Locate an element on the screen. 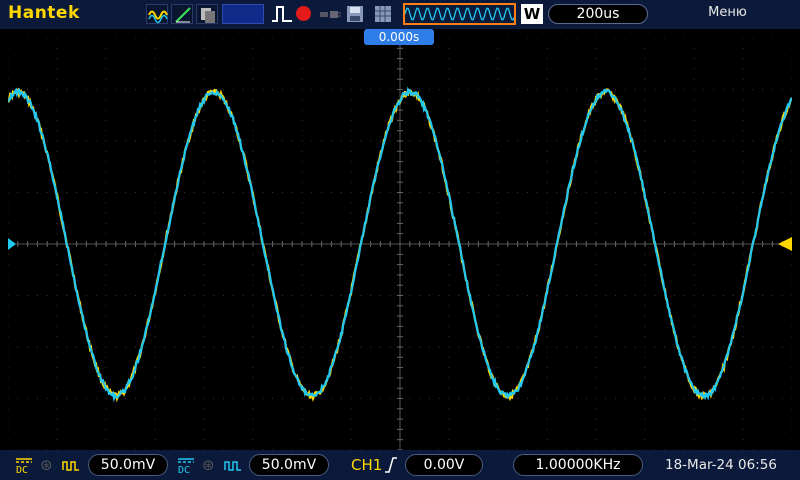 The width and height of the screenshot is (800, 480). plug-icon is located at coordinates (330, 14).